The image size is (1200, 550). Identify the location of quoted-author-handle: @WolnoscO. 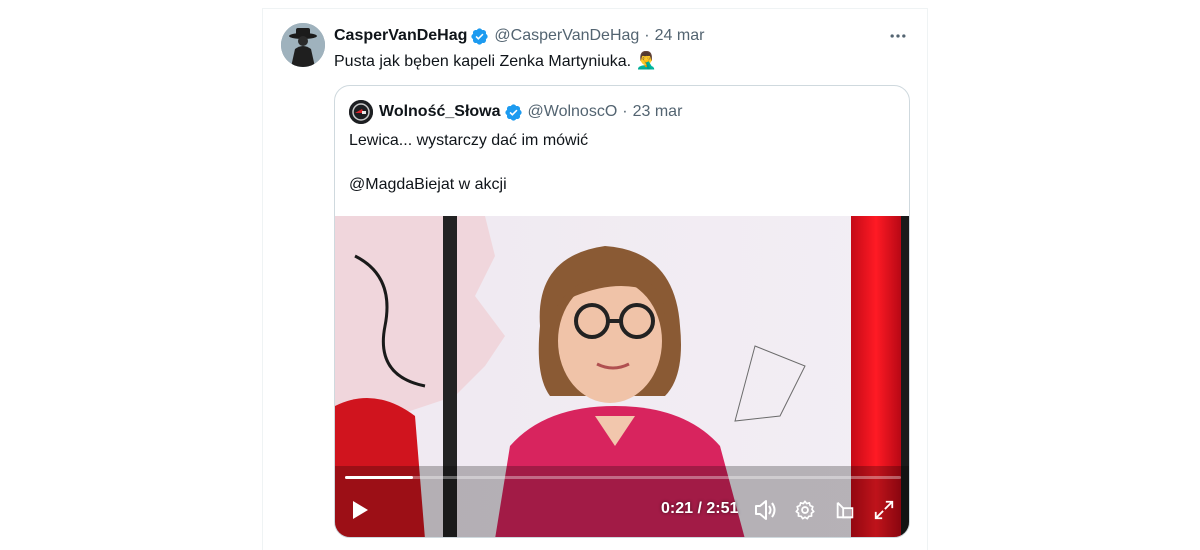
(573, 112).